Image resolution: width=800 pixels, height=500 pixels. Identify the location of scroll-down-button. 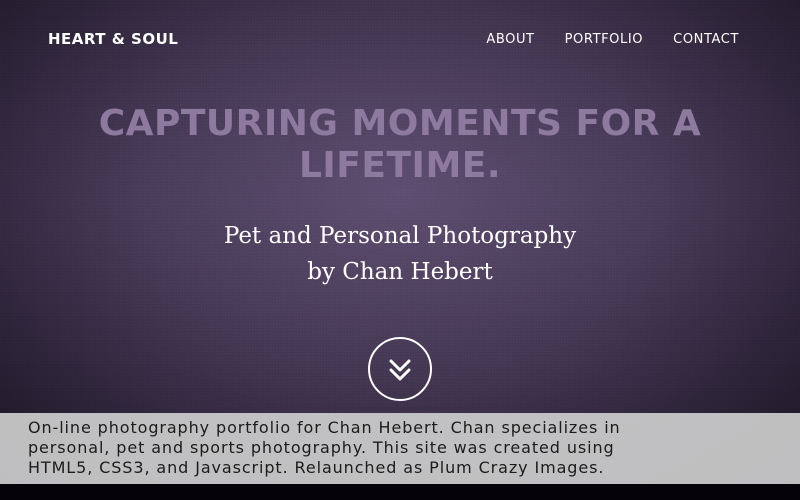
(400, 369).